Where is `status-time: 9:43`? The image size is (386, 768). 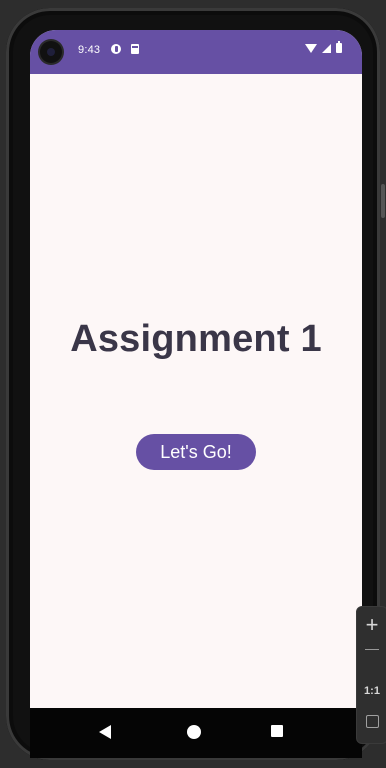
status-time: 9:43 is located at coordinates (89, 50).